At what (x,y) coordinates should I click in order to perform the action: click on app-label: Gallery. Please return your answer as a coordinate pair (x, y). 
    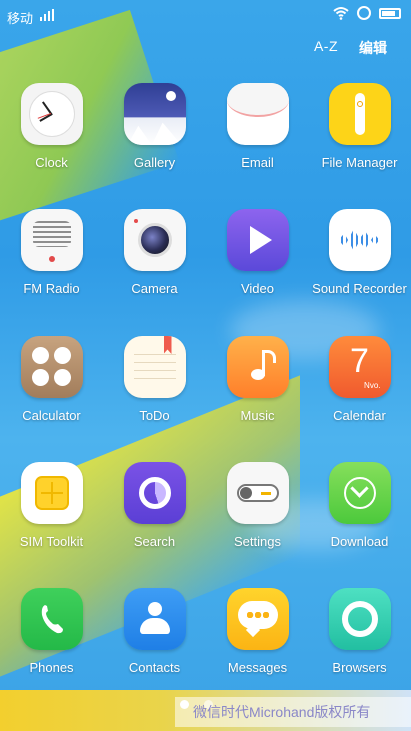
    Looking at the image, I should click on (154, 162).